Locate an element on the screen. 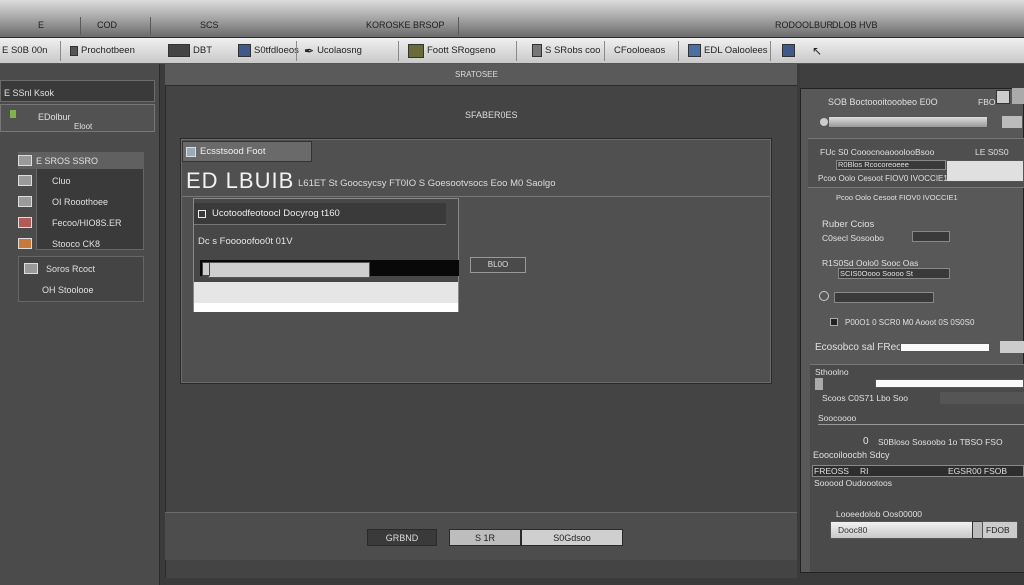 The width and height of the screenshot is (1024, 585). toolbar-label: Foott SRogseno is located at coordinates (461, 50).